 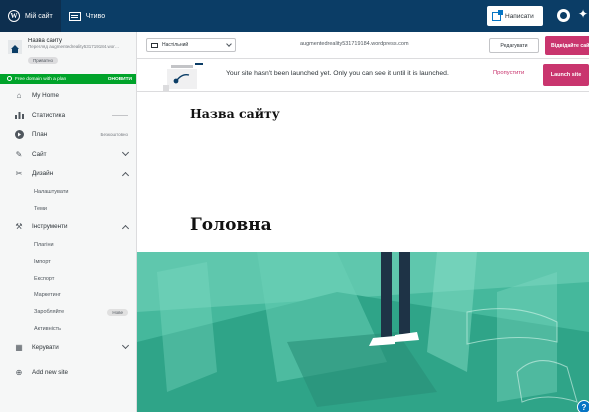 I want to click on device-select: Настільний, so click(x=191, y=45).